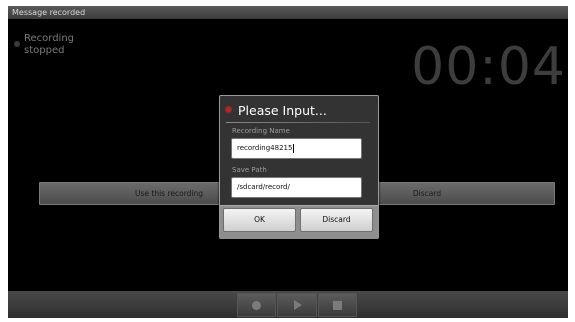  What do you see at coordinates (298, 122) in the screenshot?
I see `dialog-divider` at bounding box center [298, 122].